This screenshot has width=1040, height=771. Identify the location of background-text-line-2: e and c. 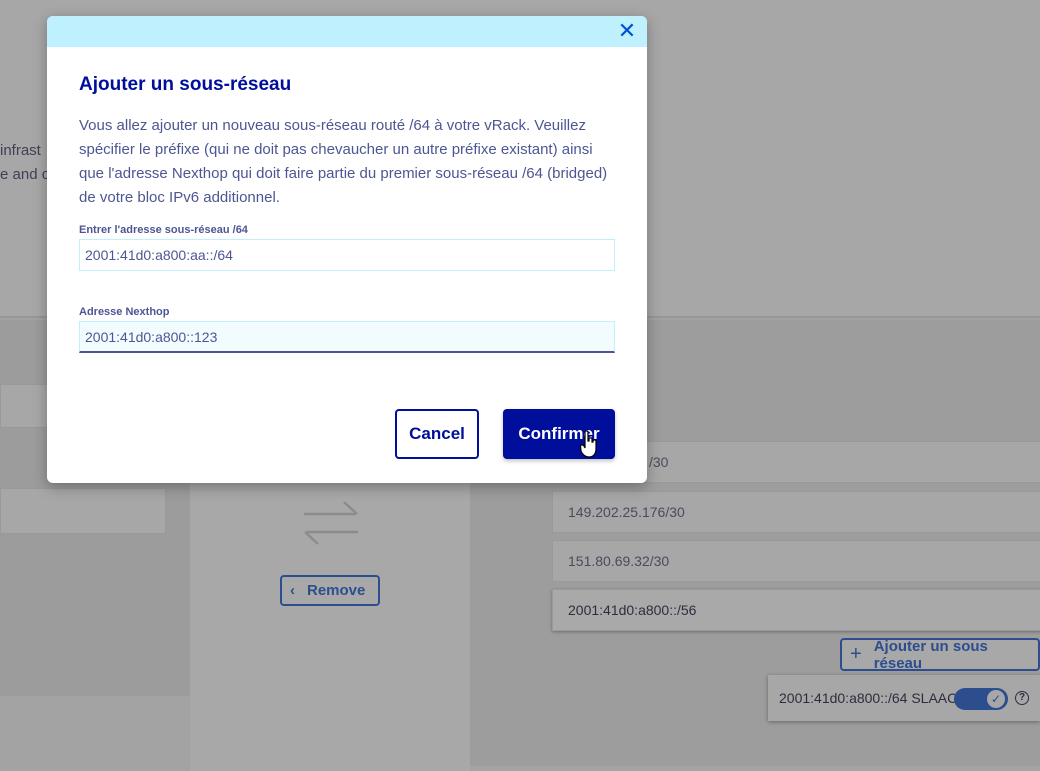
(25, 174).